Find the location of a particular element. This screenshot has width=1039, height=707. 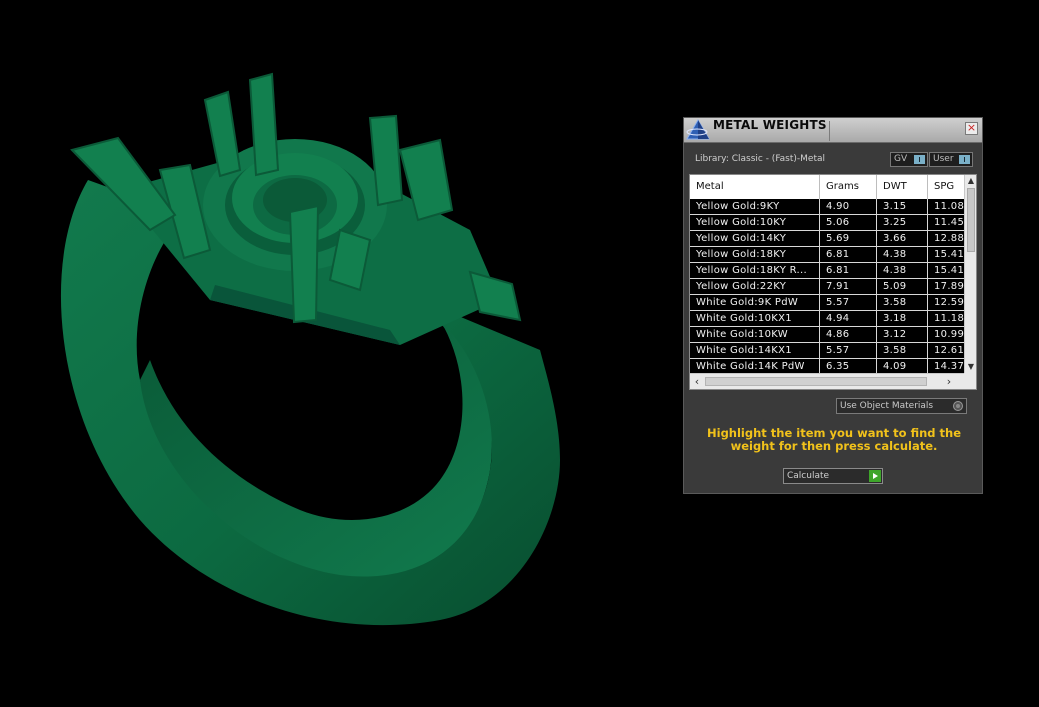

radio-icon is located at coordinates (958, 406).